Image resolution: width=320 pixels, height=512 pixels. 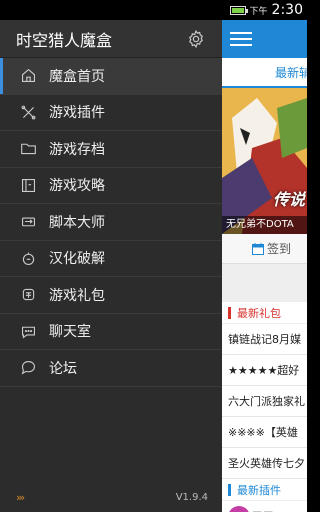 What do you see at coordinates (238, 10) in the screenshot?
I see `battery-icon` at bounding box center [238, 10].